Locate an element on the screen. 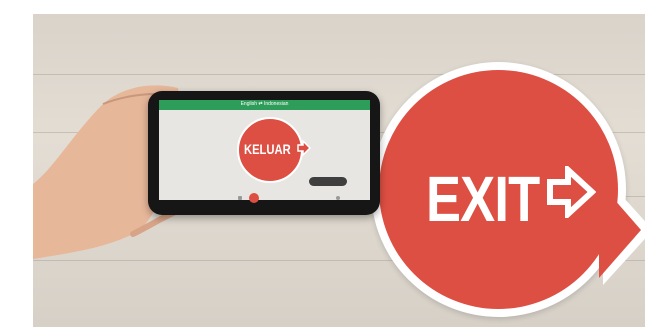 The image size is (646, 327). language-pair-label: English ⇄ Indonesian is located at coordinates (264, 104).